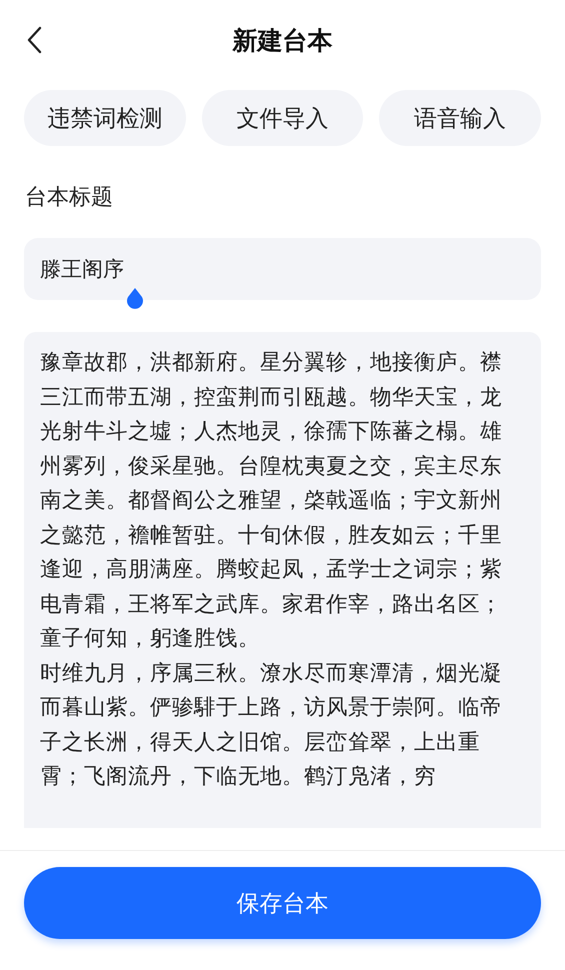 The height and width of the screenshot is (970, 565). What do you see at coordinates (282, 903) in the screenshot?
I see `save-button: 保存台本` at bounding box center [282, 903].